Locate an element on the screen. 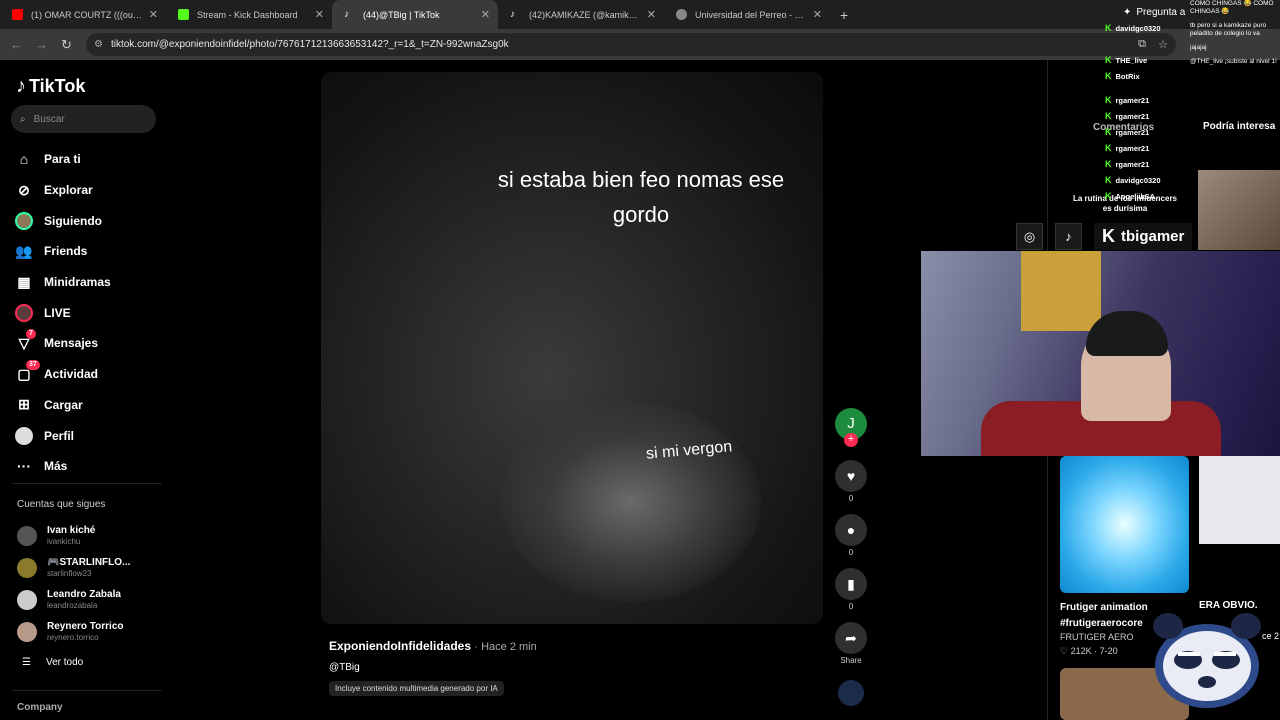 Image resolution: width=1280 pixels, height=720 pixels. search-placeholder: Buscar is located at coordinates (49, 119).